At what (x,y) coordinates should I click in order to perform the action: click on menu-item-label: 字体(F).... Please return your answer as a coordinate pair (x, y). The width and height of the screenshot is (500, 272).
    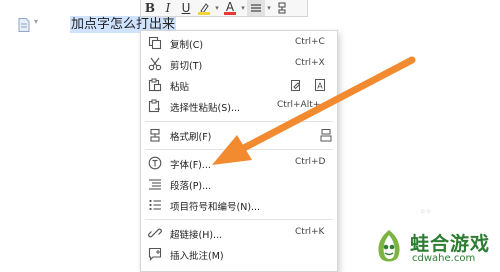
    Looking at the image, I should click on (190, 165).